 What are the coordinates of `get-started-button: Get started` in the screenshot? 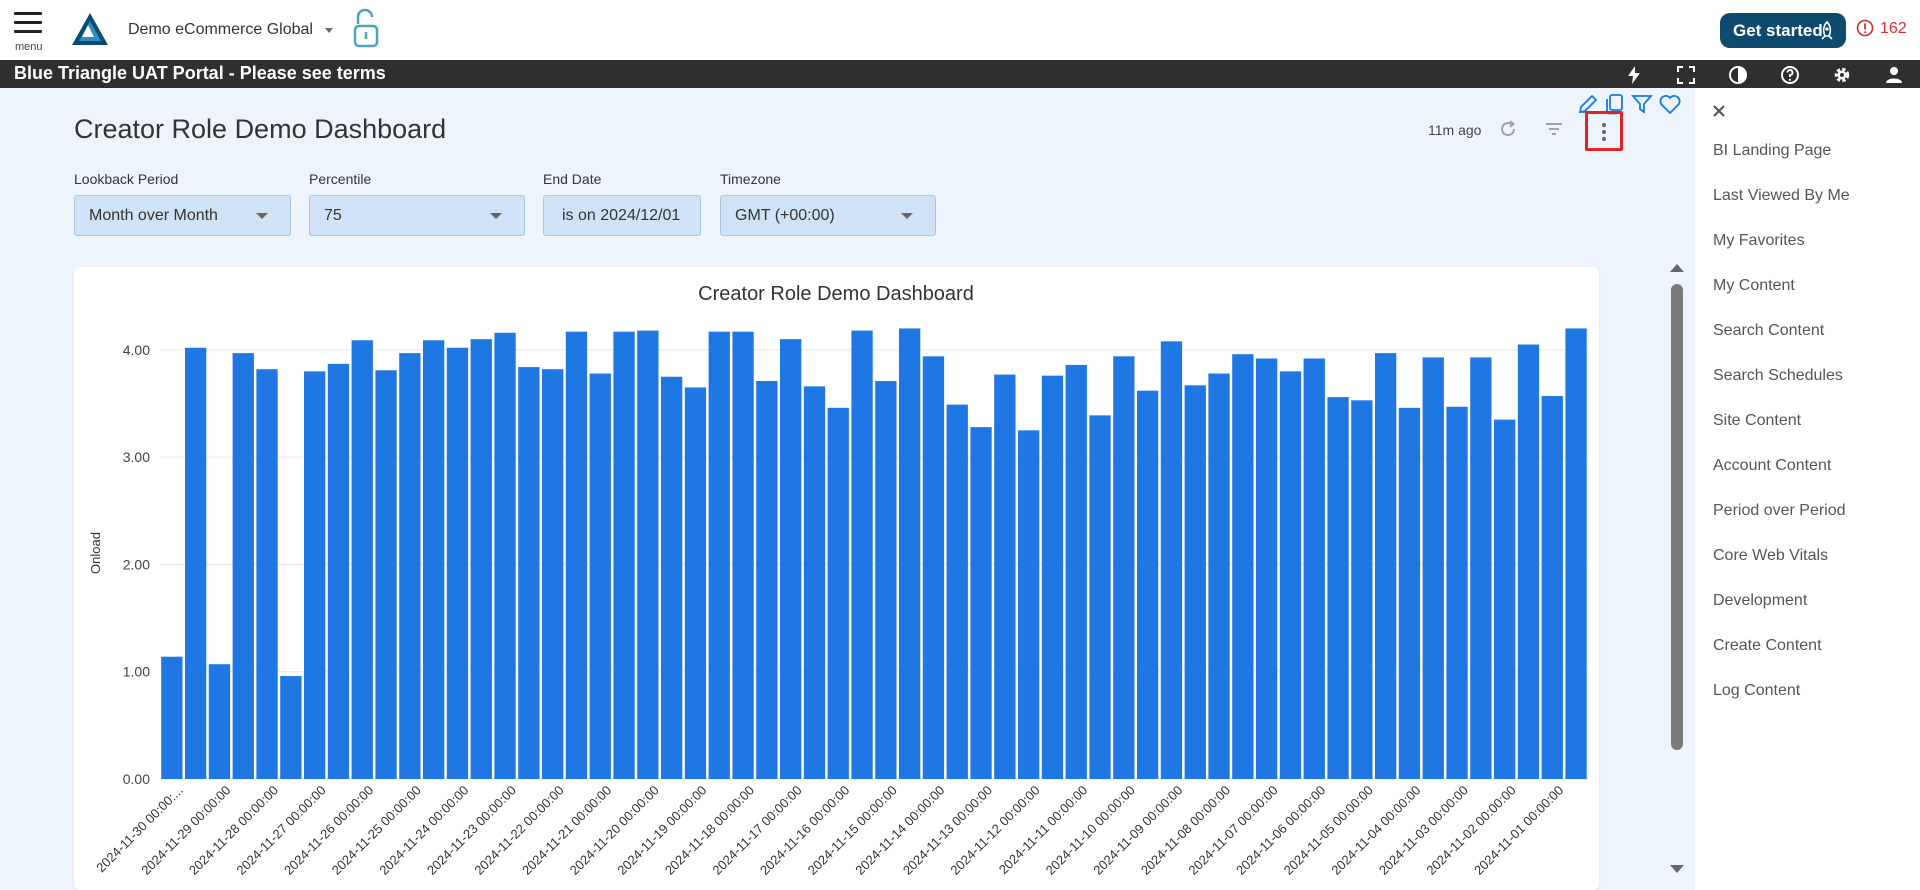 It's located at (1783, 30).